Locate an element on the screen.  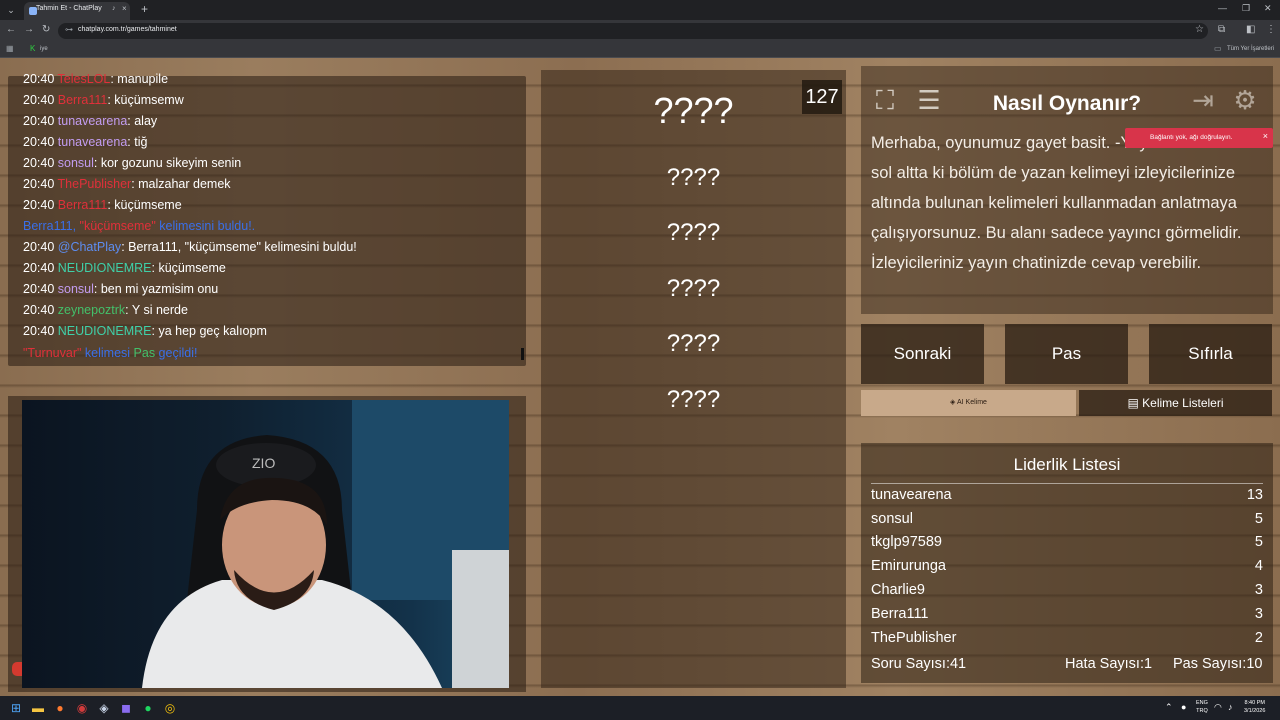
ai-icon: ◈ is located at coordinates (953, 402).